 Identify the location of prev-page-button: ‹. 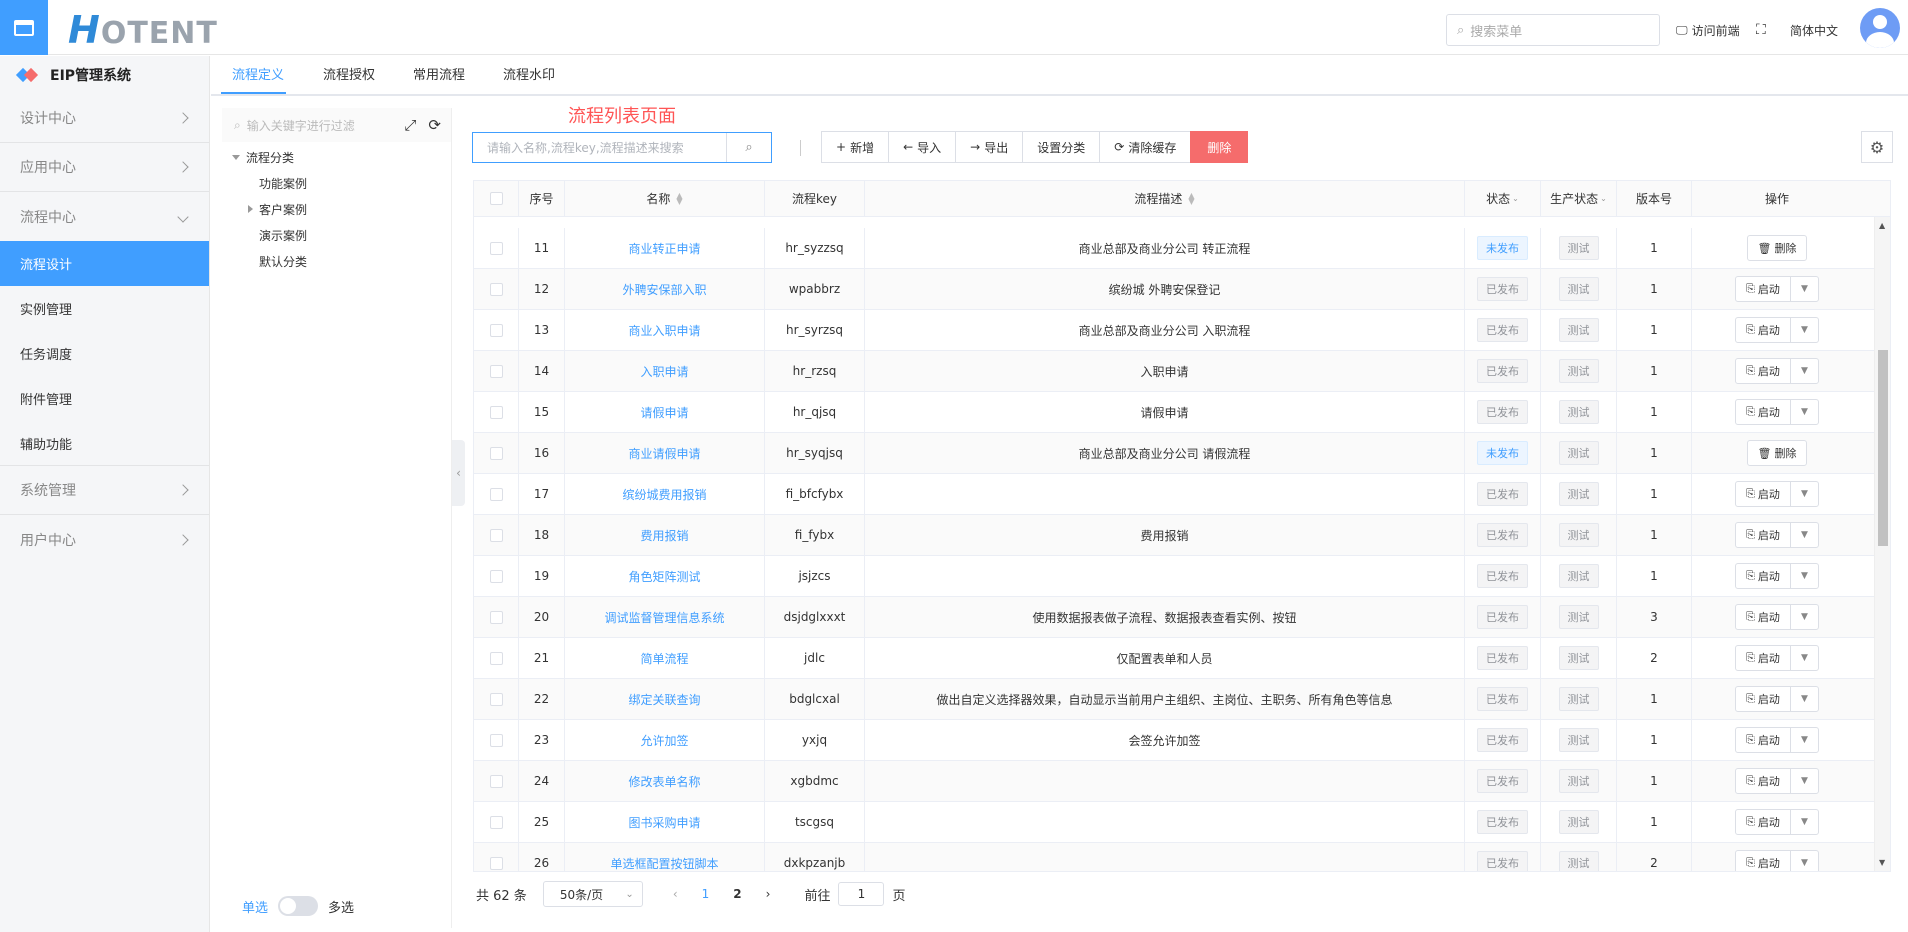
(675, 894).